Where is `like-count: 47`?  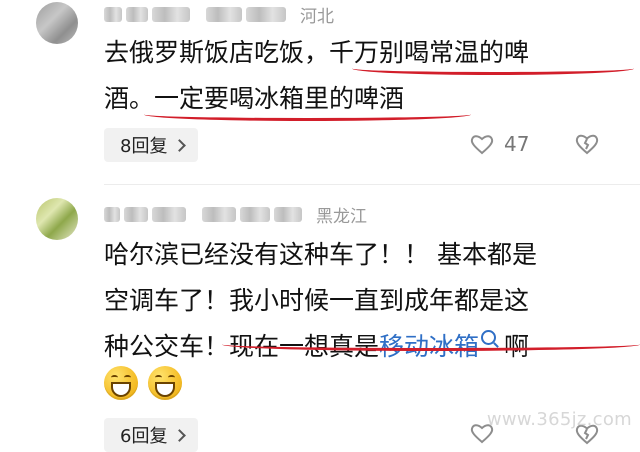 like-count: 47 is located at coordinates (517, 144).